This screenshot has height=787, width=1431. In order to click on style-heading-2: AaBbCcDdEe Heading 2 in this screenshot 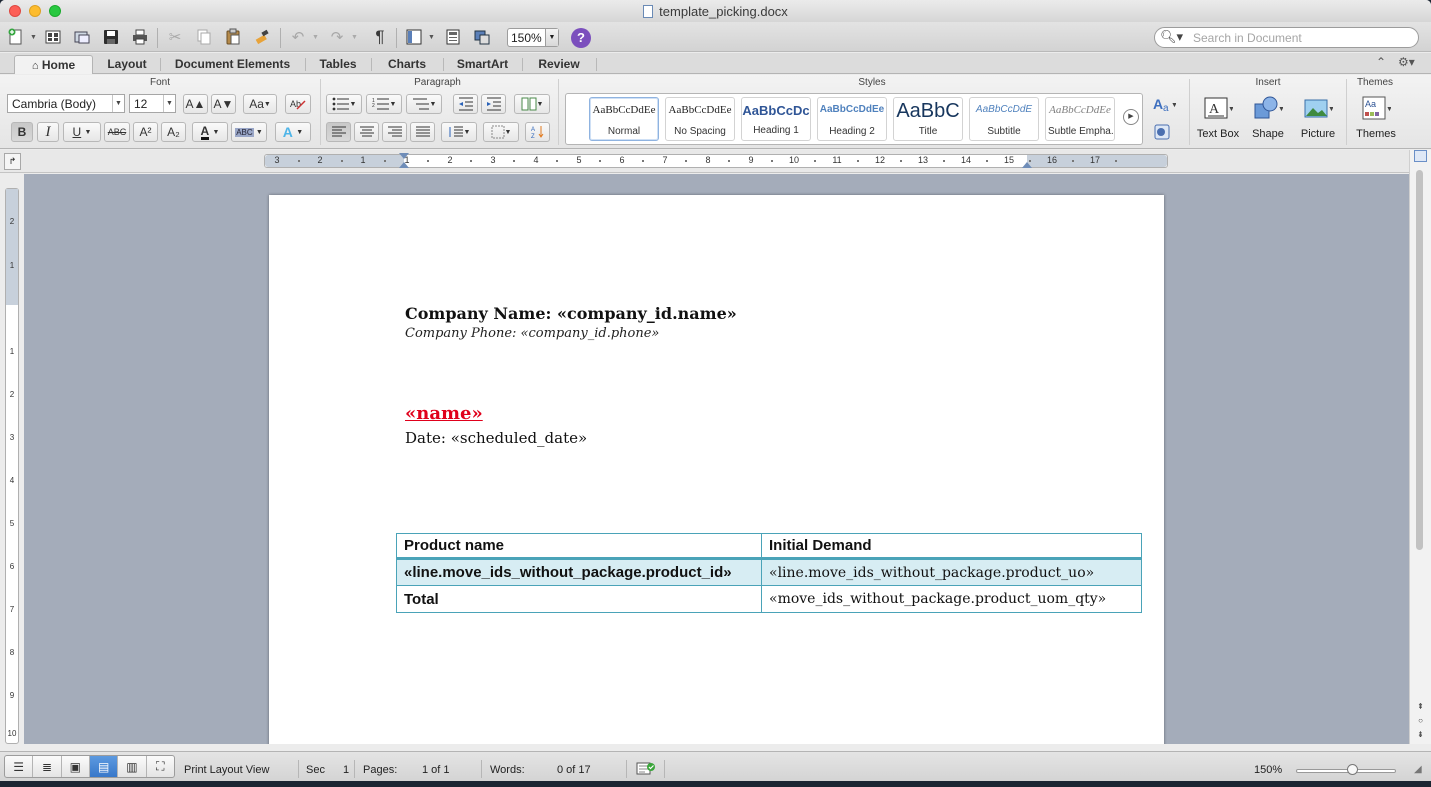, I will do `click(852, 119)`.